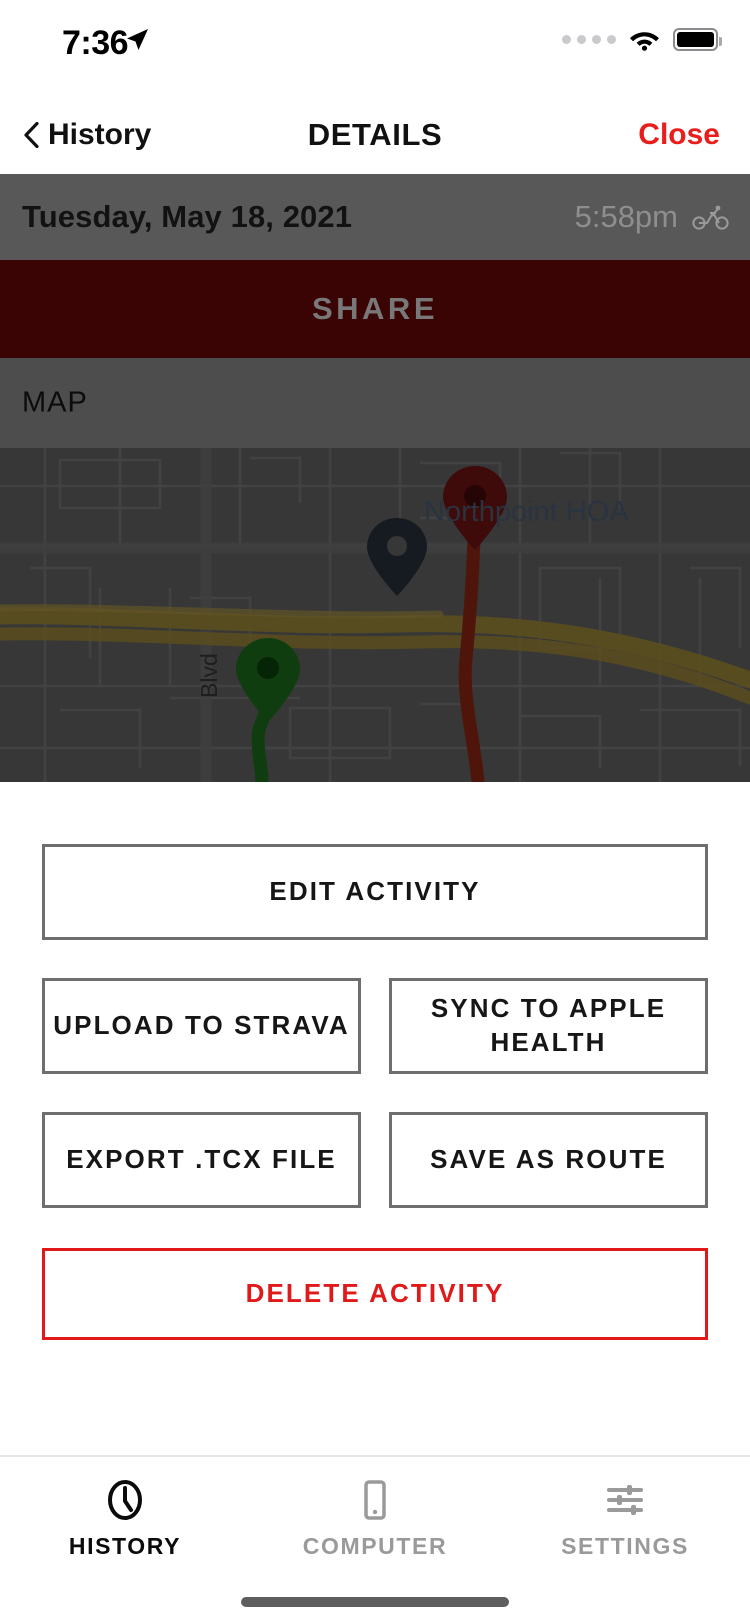  I want to click on map-poi-label: Northpoint HOA, so click(526, 512).